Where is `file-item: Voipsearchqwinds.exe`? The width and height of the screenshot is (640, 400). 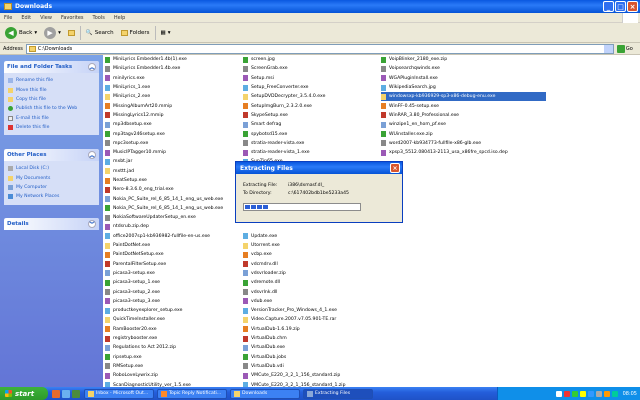 file-item: Voipsearchqwinds.exe is located at coordinates (463, 68).